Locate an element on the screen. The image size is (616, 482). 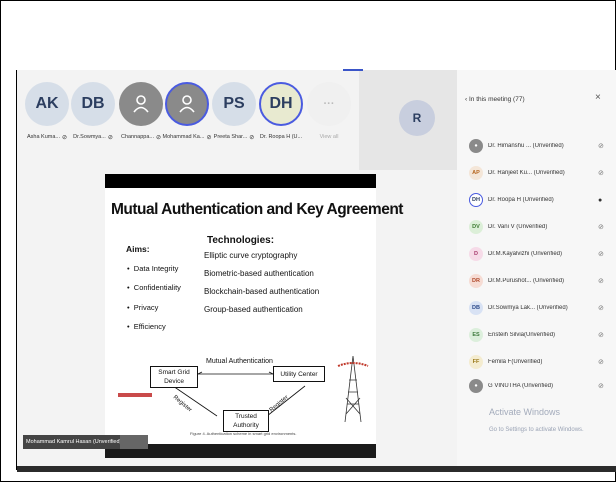
avatar: AP is located at coordinates (476, 173).